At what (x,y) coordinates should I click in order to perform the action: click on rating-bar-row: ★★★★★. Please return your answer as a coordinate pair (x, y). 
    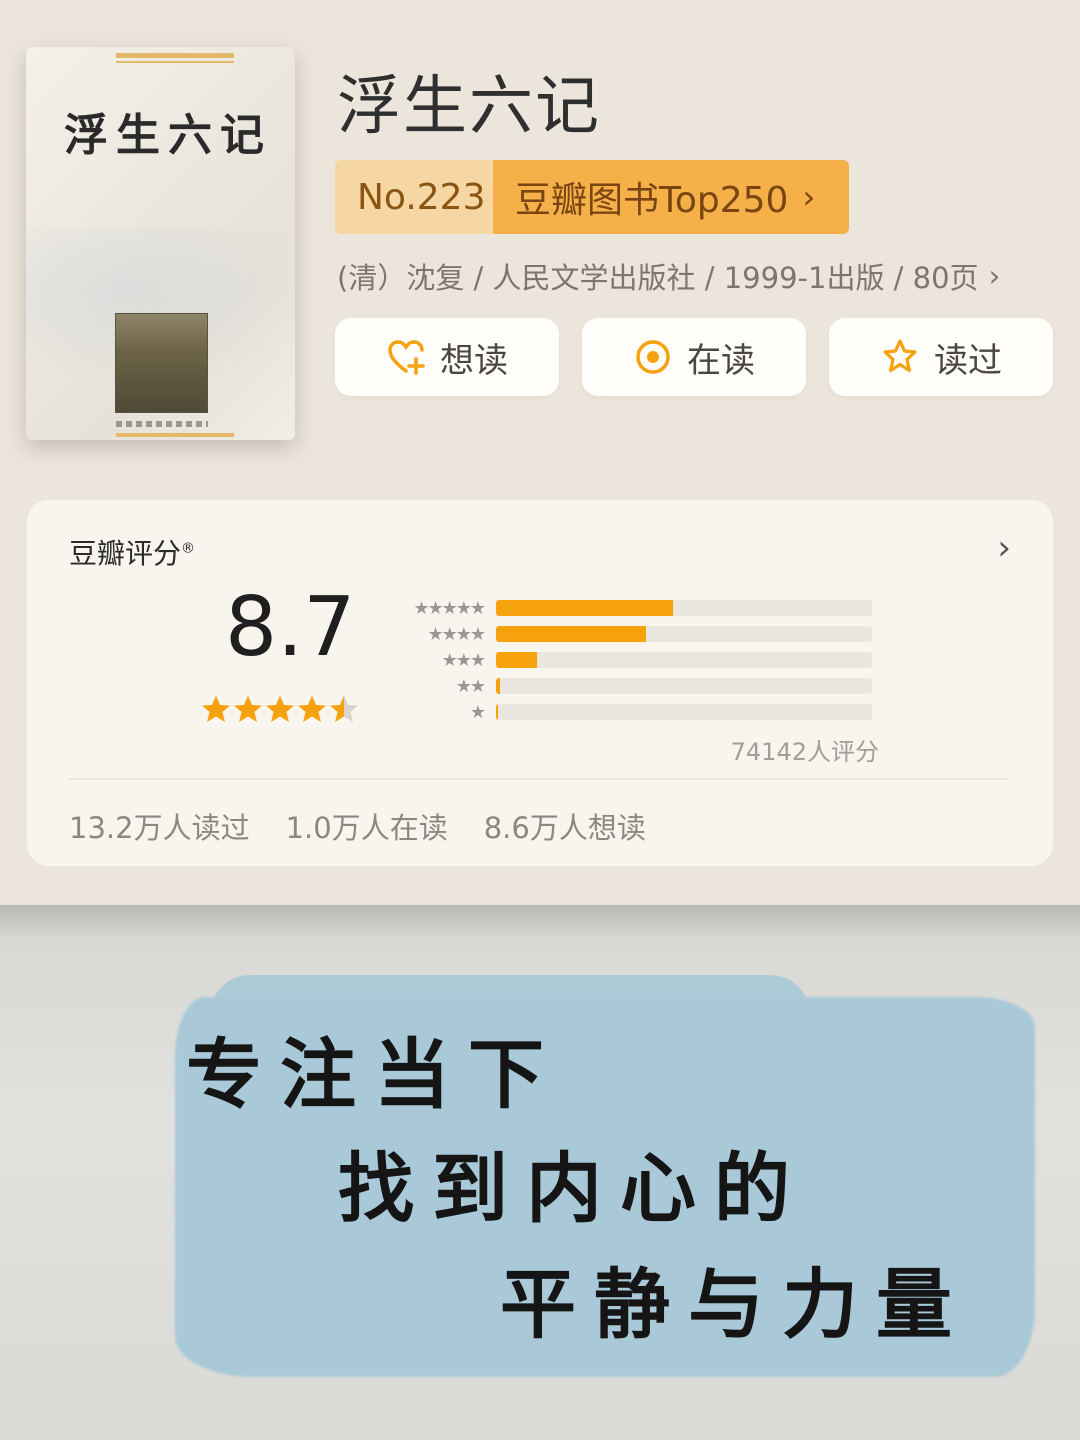
    Looking at the image, I should click on (637, 608).